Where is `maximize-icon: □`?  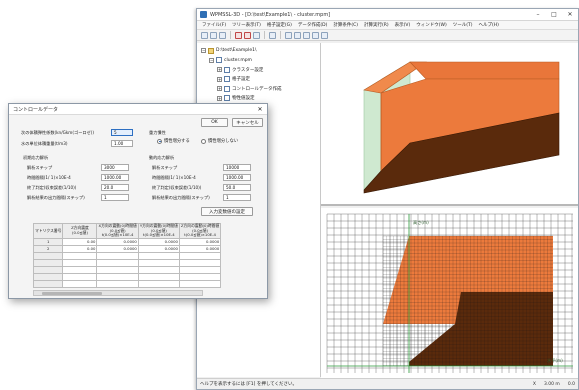 maximize-icon: □ is located at coordinates (554, 14).